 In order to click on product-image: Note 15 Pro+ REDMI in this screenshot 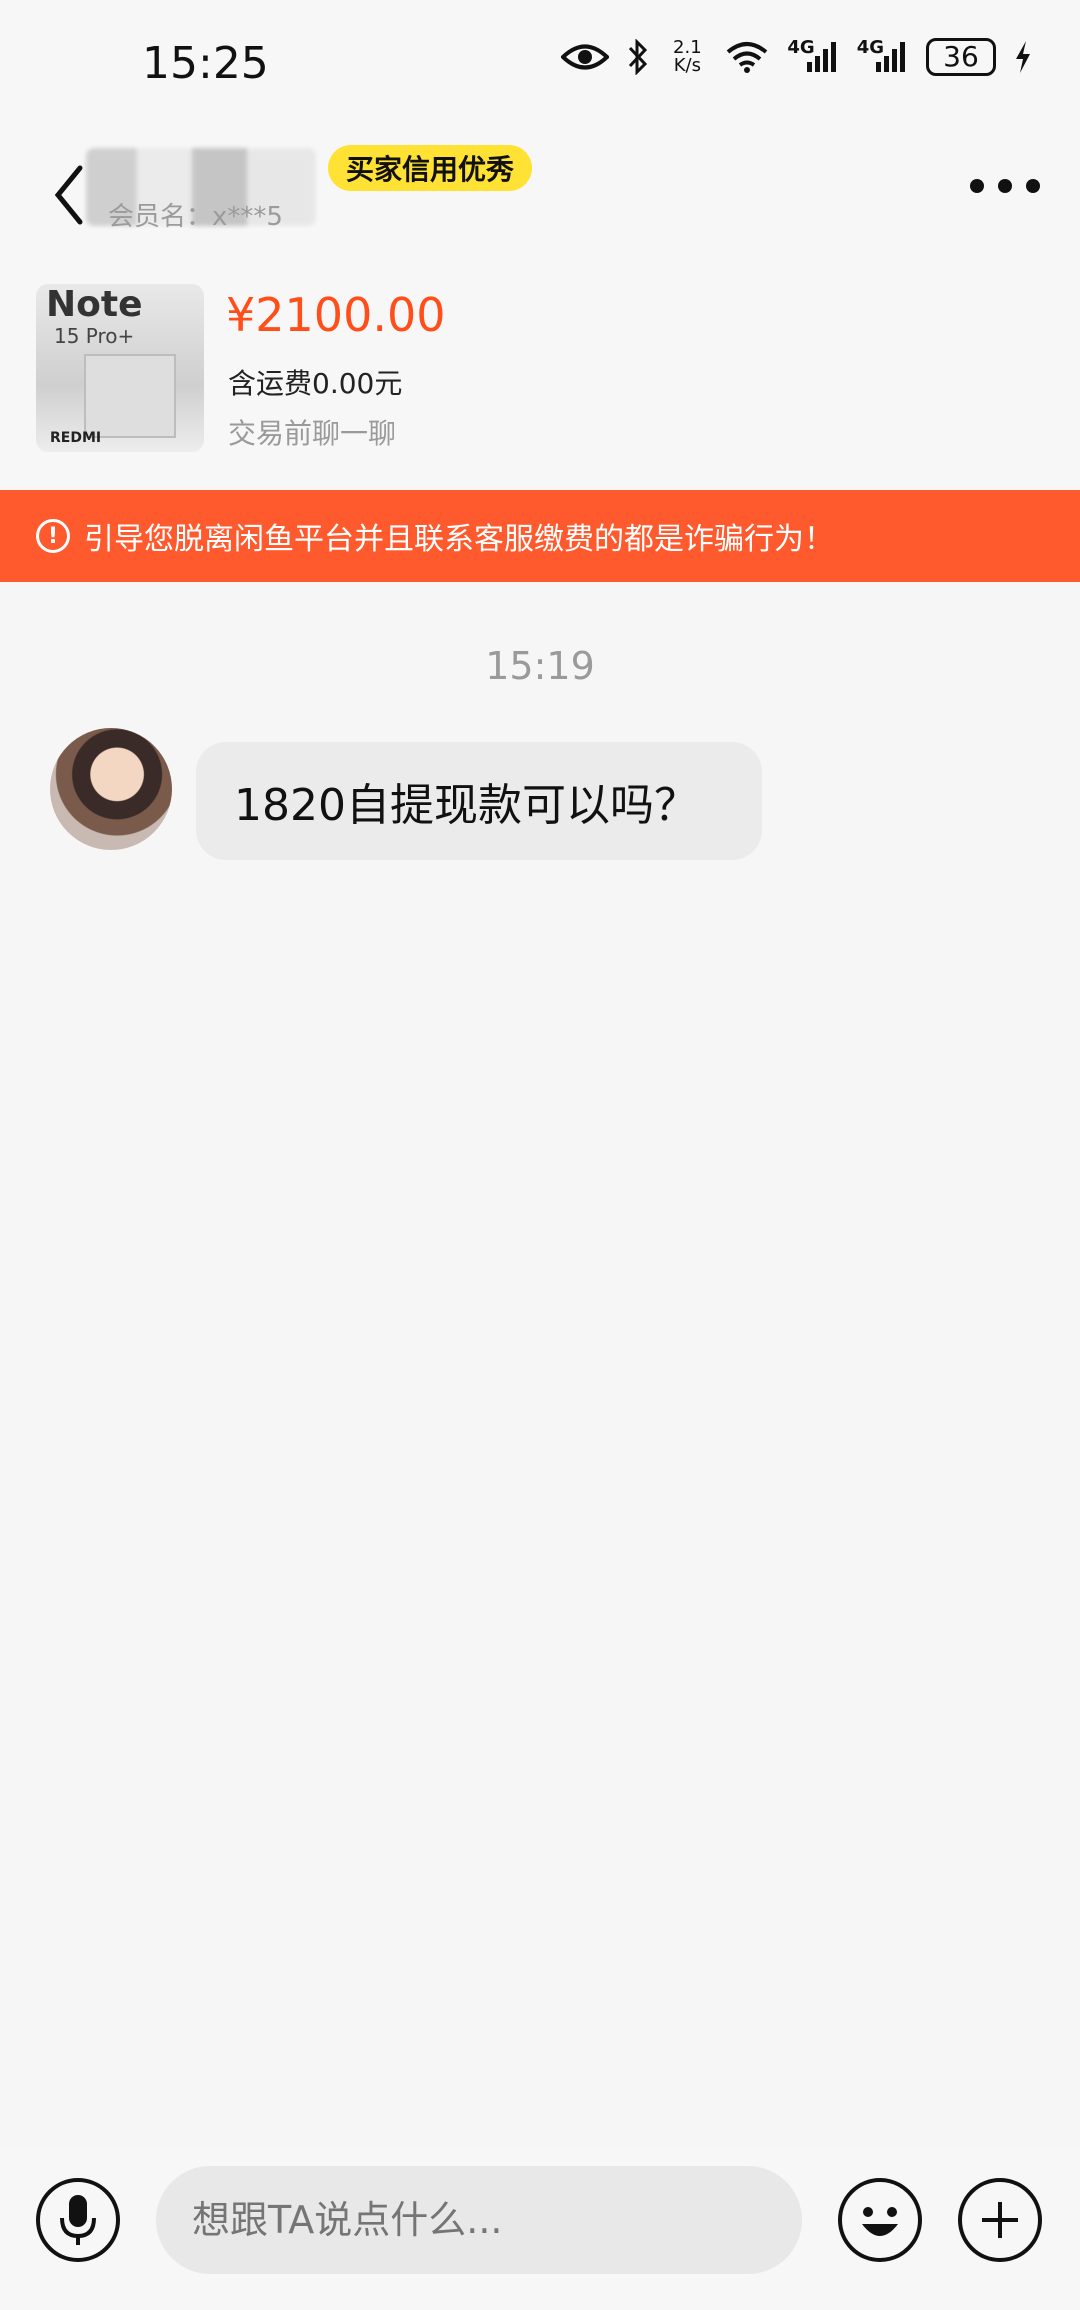, I will do `click(120, 368)`.